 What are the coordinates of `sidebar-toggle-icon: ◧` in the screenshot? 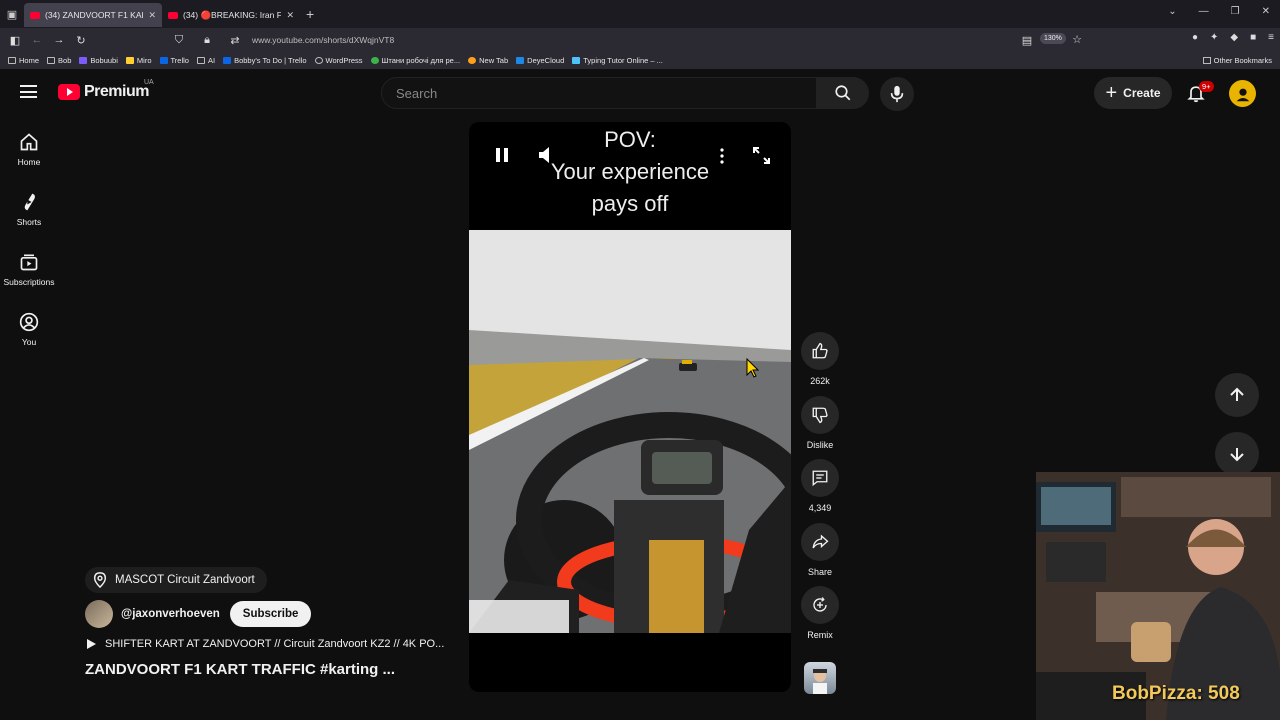 It's located at (15, 40).